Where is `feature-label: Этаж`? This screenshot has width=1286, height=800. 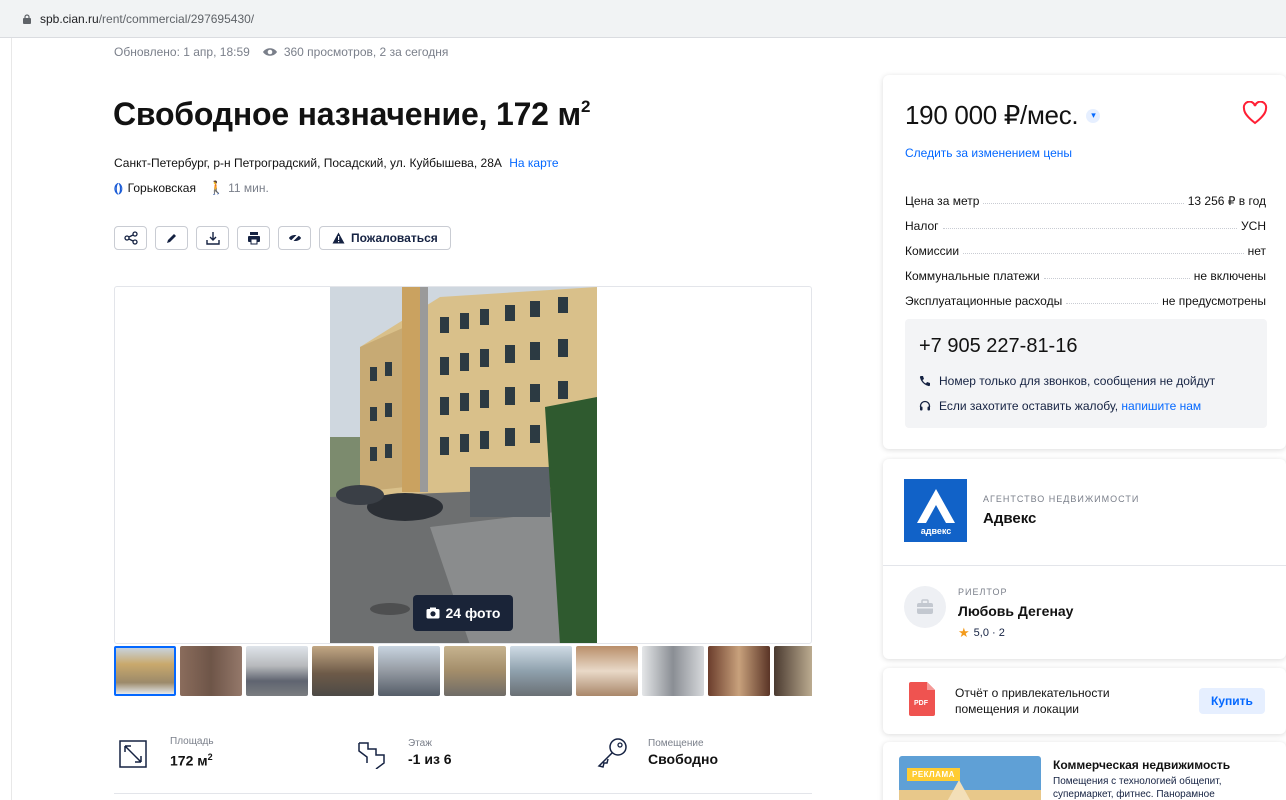 feature-label: Этаж is located at coordinates (420, 743).